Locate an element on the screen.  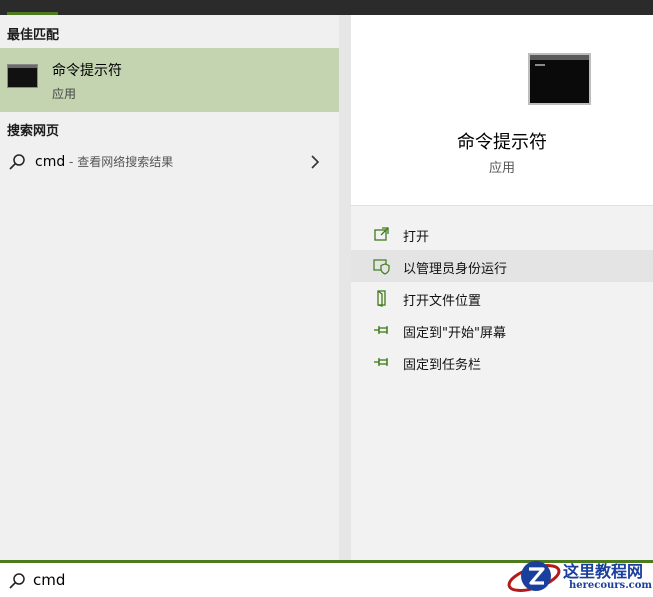
cmd-icon is located at coordinates (22, 76).